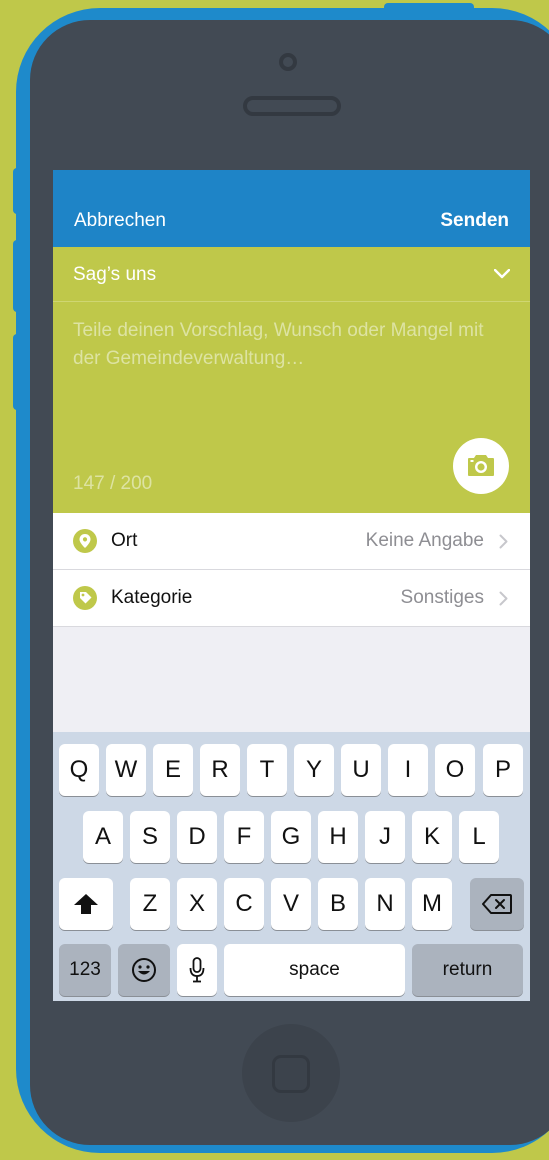 This screenshot has width=549, height=1160. What do you see at coordinates (291, 208) in the screenshot?
I see `navigation-bar: Abbrechen Senden` at bounding box center [291, 208].